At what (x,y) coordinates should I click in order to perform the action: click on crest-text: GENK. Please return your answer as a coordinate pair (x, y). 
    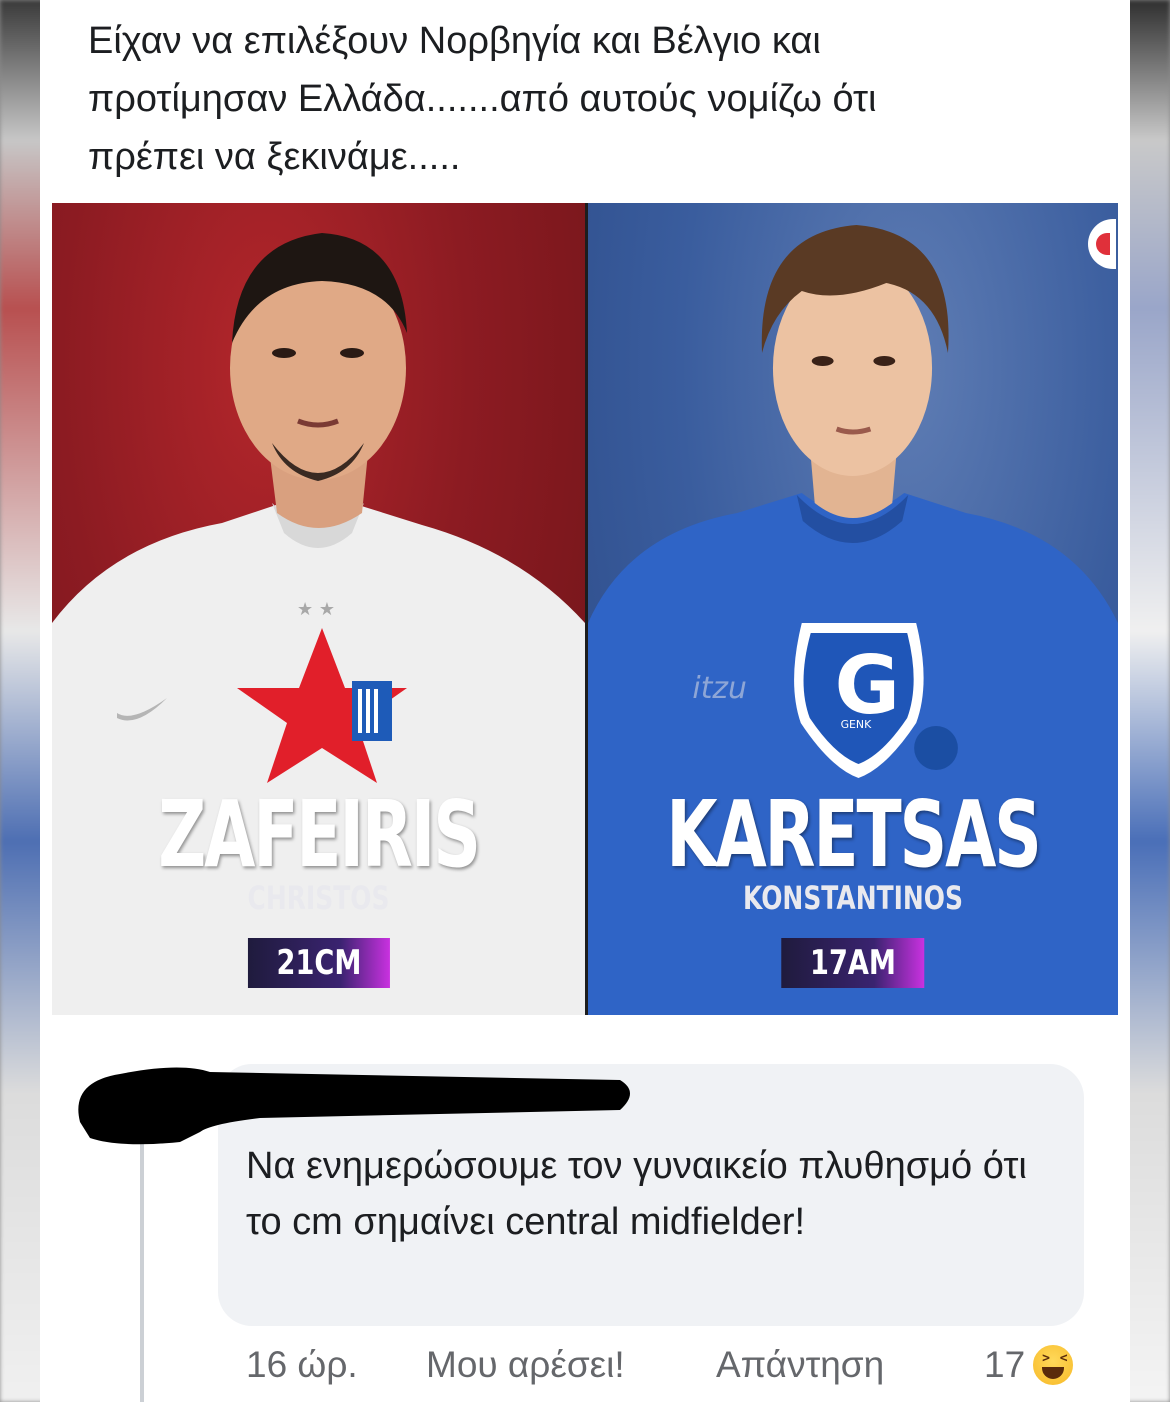
    Looking at the image, I should click on (857, 724).